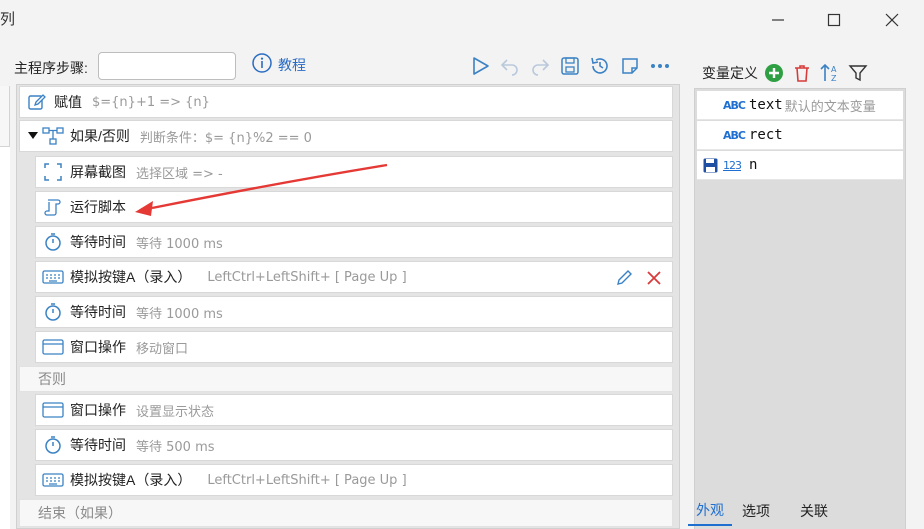 Image resolution: width=924 pixels, height=529 pixels. What do you see at coordinates (98, 172) in the screenshot?
I see `flow-row-name: 屏幕截图` at bounding box center [98, 172].